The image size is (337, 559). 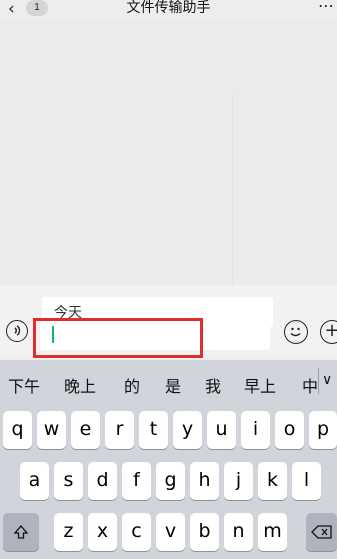 I want to click on key-e: e, so click(x=85, y=430).